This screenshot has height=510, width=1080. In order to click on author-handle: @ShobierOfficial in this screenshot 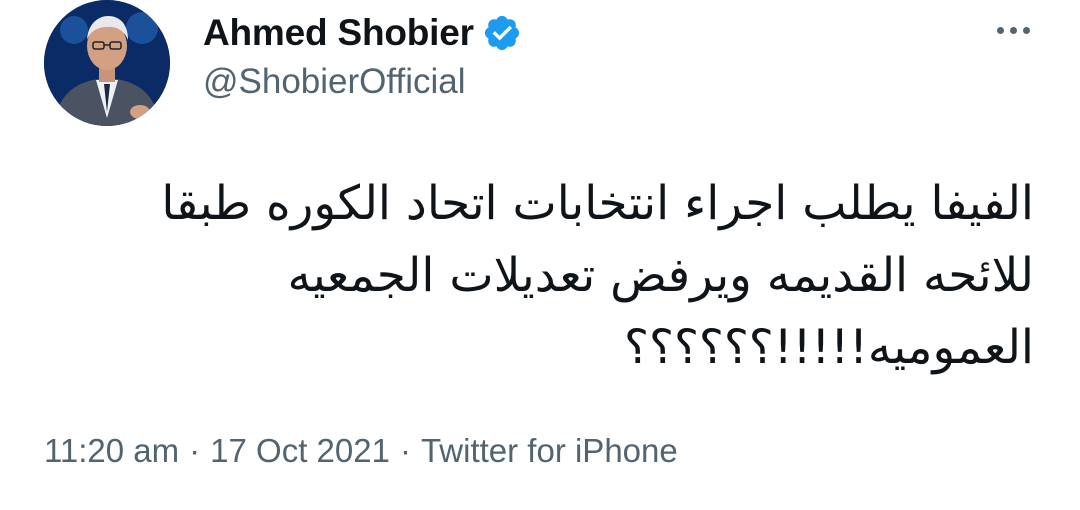, I will do `click(334, 82)`.